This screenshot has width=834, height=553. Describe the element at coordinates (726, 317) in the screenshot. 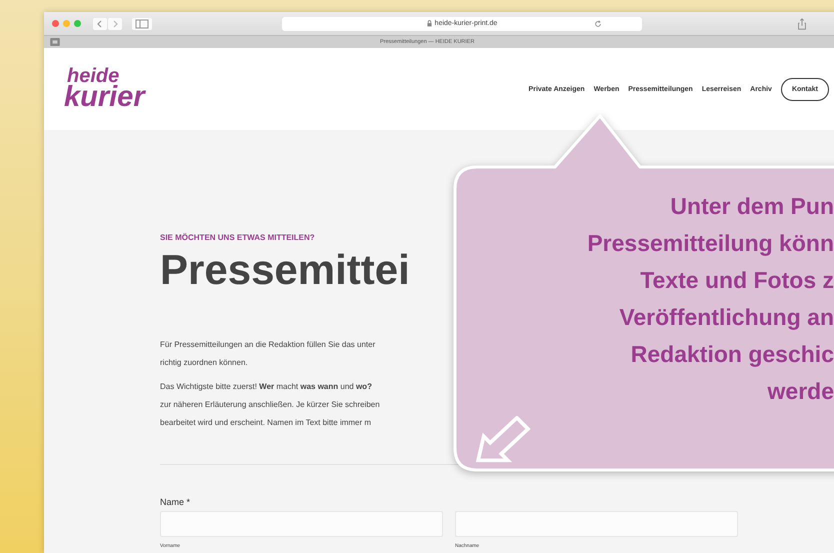

I see `callout-text-line: Veröffentlichung an` at that location.